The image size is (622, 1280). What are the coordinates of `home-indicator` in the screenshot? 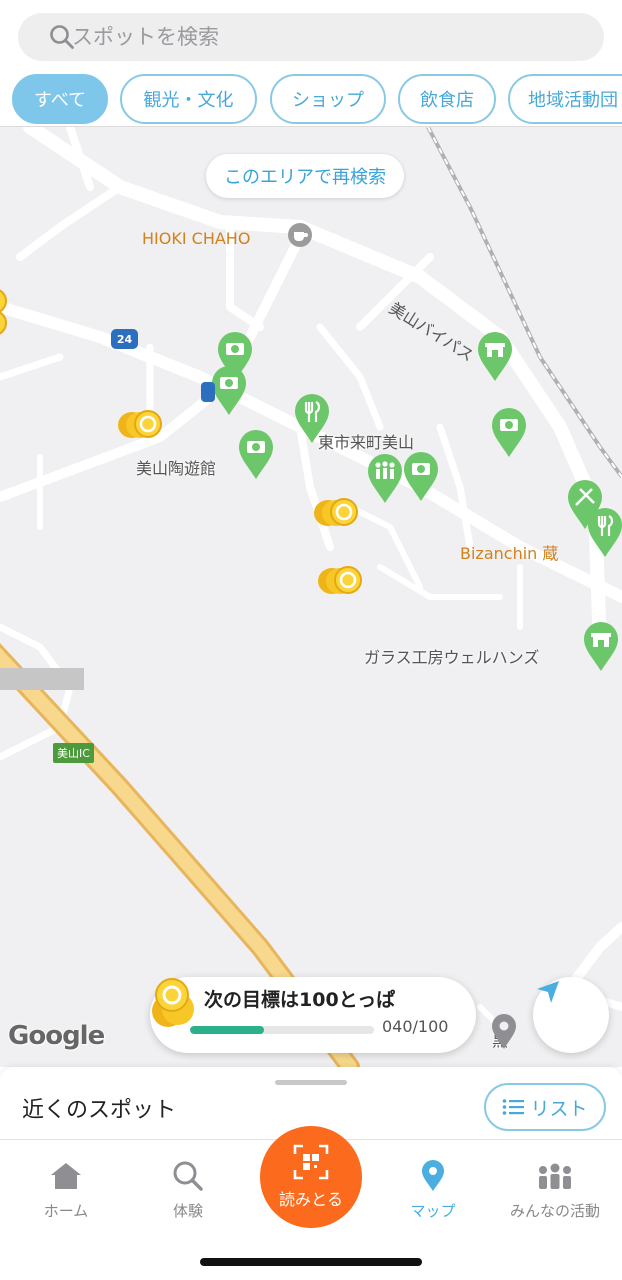 It's located at (311, 1262).